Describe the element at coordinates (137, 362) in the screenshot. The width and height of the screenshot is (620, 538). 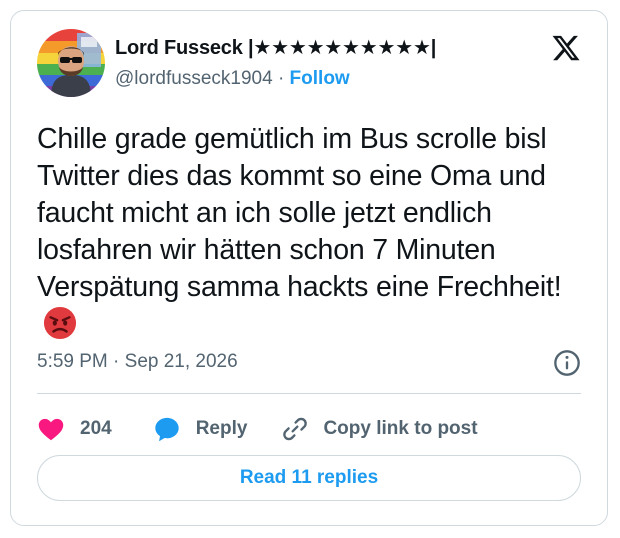
I see `tweet-timestamp: 5:59 PM · Sep 21, 2026` at that location.